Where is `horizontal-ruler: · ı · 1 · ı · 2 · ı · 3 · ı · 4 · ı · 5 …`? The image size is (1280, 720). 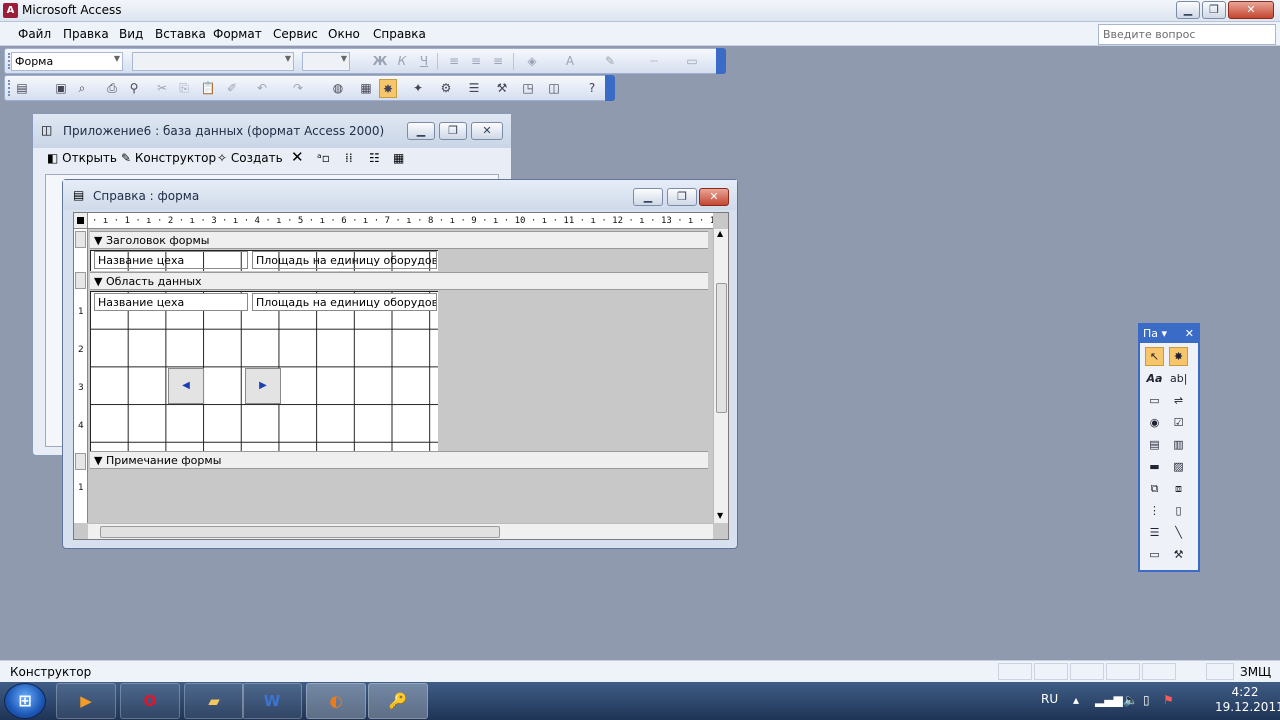 horizontal-ruler: · ı · 1 · ı · 2 · ı · 3 · ı · 4 · ı · 5 … is located at coordinates (400, 221).